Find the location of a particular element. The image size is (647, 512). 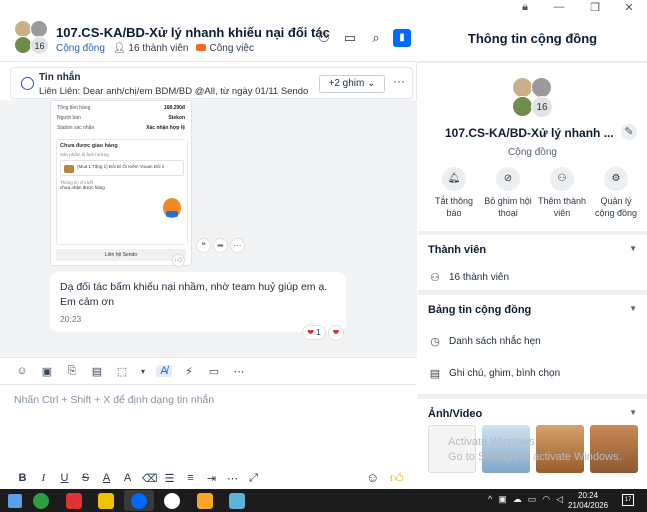

clock-icon: ◷ is located at coordinates (435, 342).